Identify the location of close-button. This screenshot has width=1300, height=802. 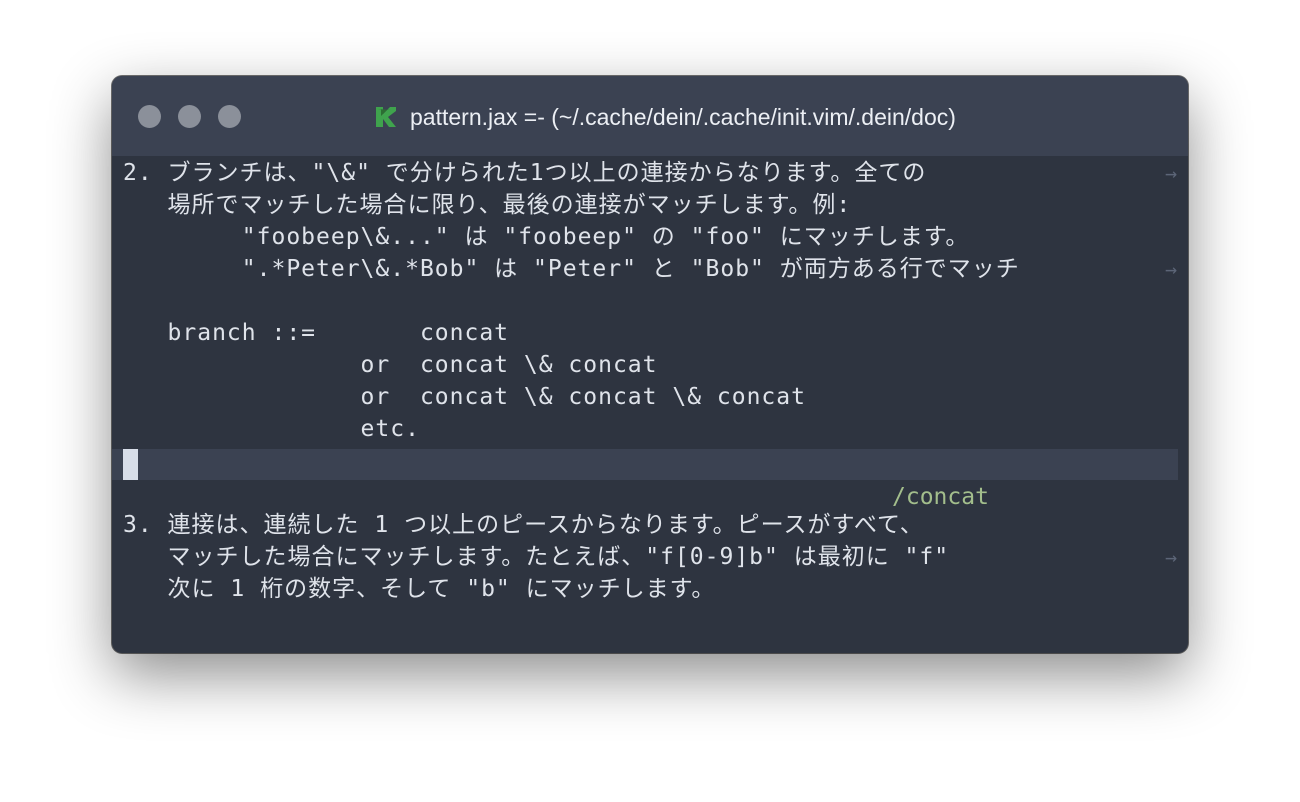
(149, 116).